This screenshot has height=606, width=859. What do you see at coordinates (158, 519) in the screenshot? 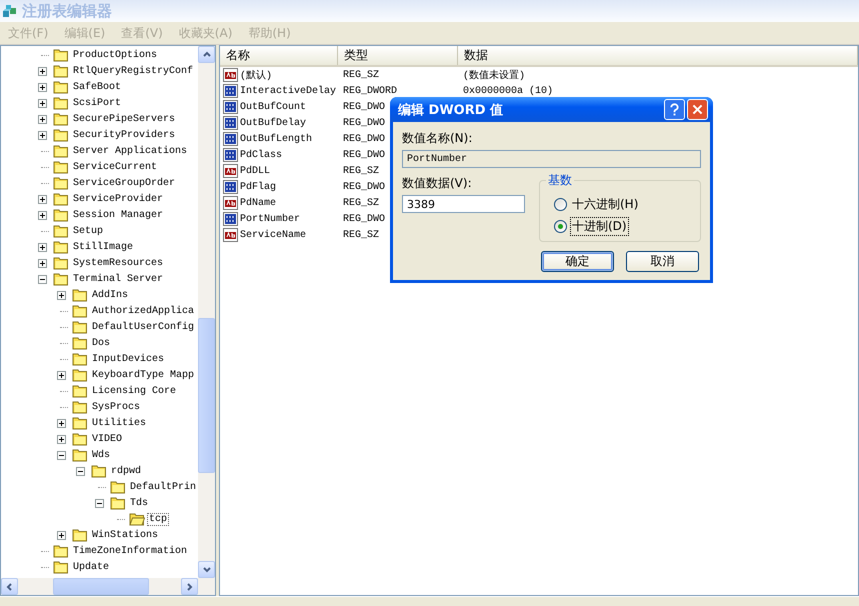
I see `tree-item: tcp` at bounding box center [158, 519].